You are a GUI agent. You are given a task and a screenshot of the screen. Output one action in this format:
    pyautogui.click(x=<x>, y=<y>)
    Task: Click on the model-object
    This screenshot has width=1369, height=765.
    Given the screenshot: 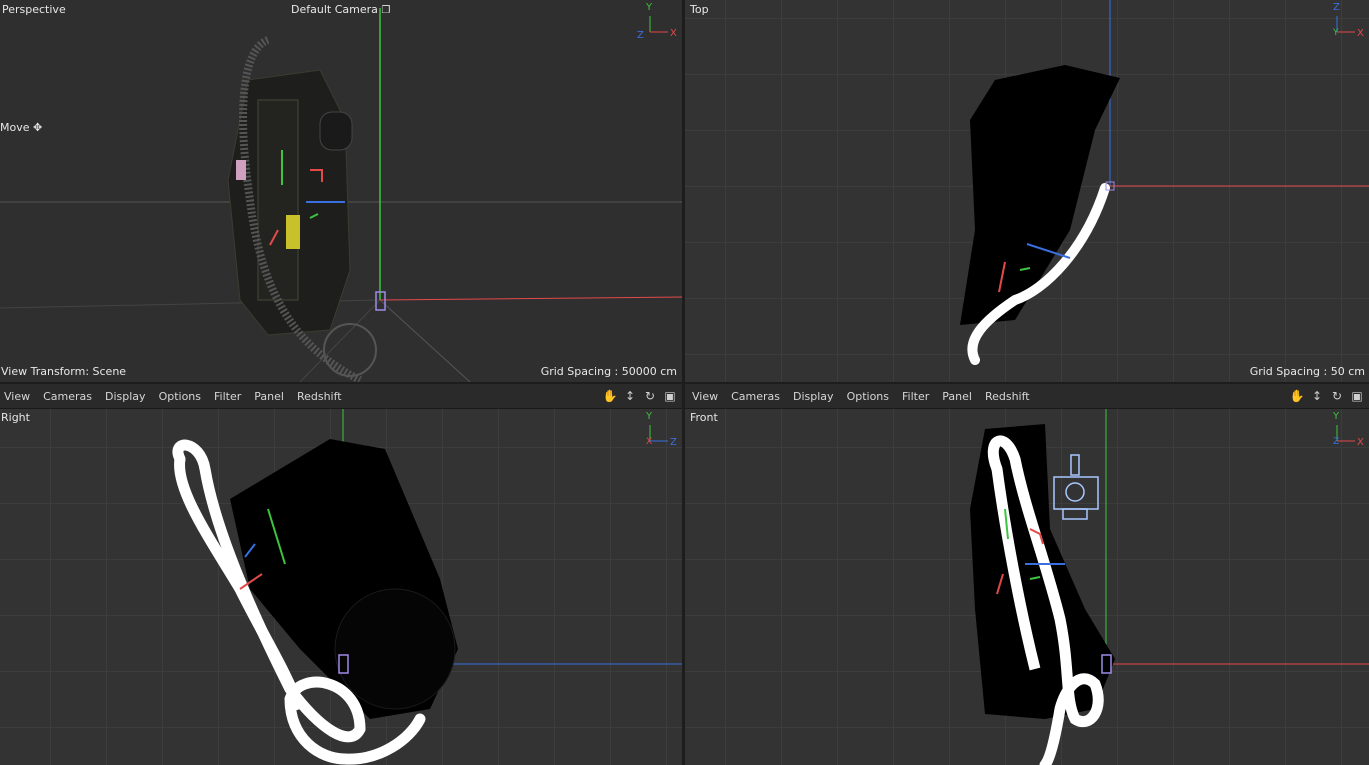 What is the action you would take?
    pyautogui.click(x=302, y=209)
    